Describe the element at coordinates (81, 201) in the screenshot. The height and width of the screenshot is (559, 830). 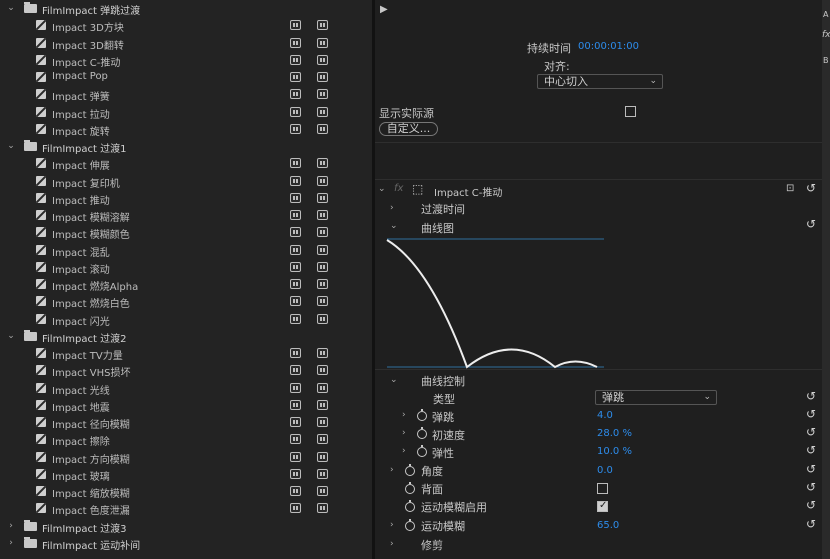
I see `effect-label: Impact 推动` at that location.